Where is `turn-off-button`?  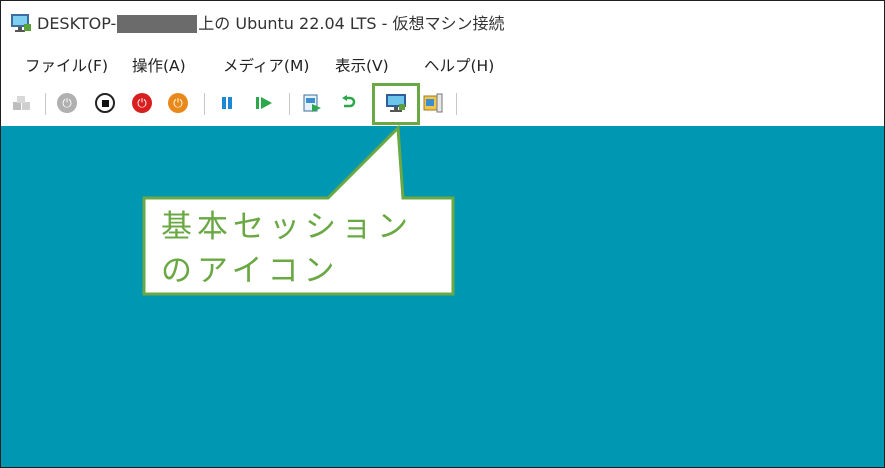
turn-off-button is located at coordinates (105, 103).